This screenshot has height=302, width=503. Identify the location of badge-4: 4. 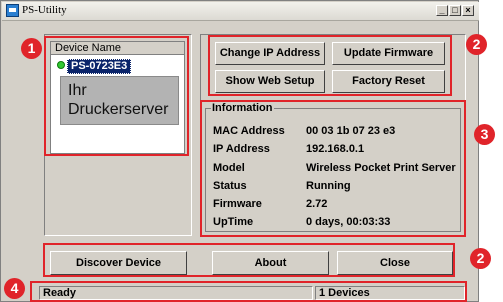
(14, 288).